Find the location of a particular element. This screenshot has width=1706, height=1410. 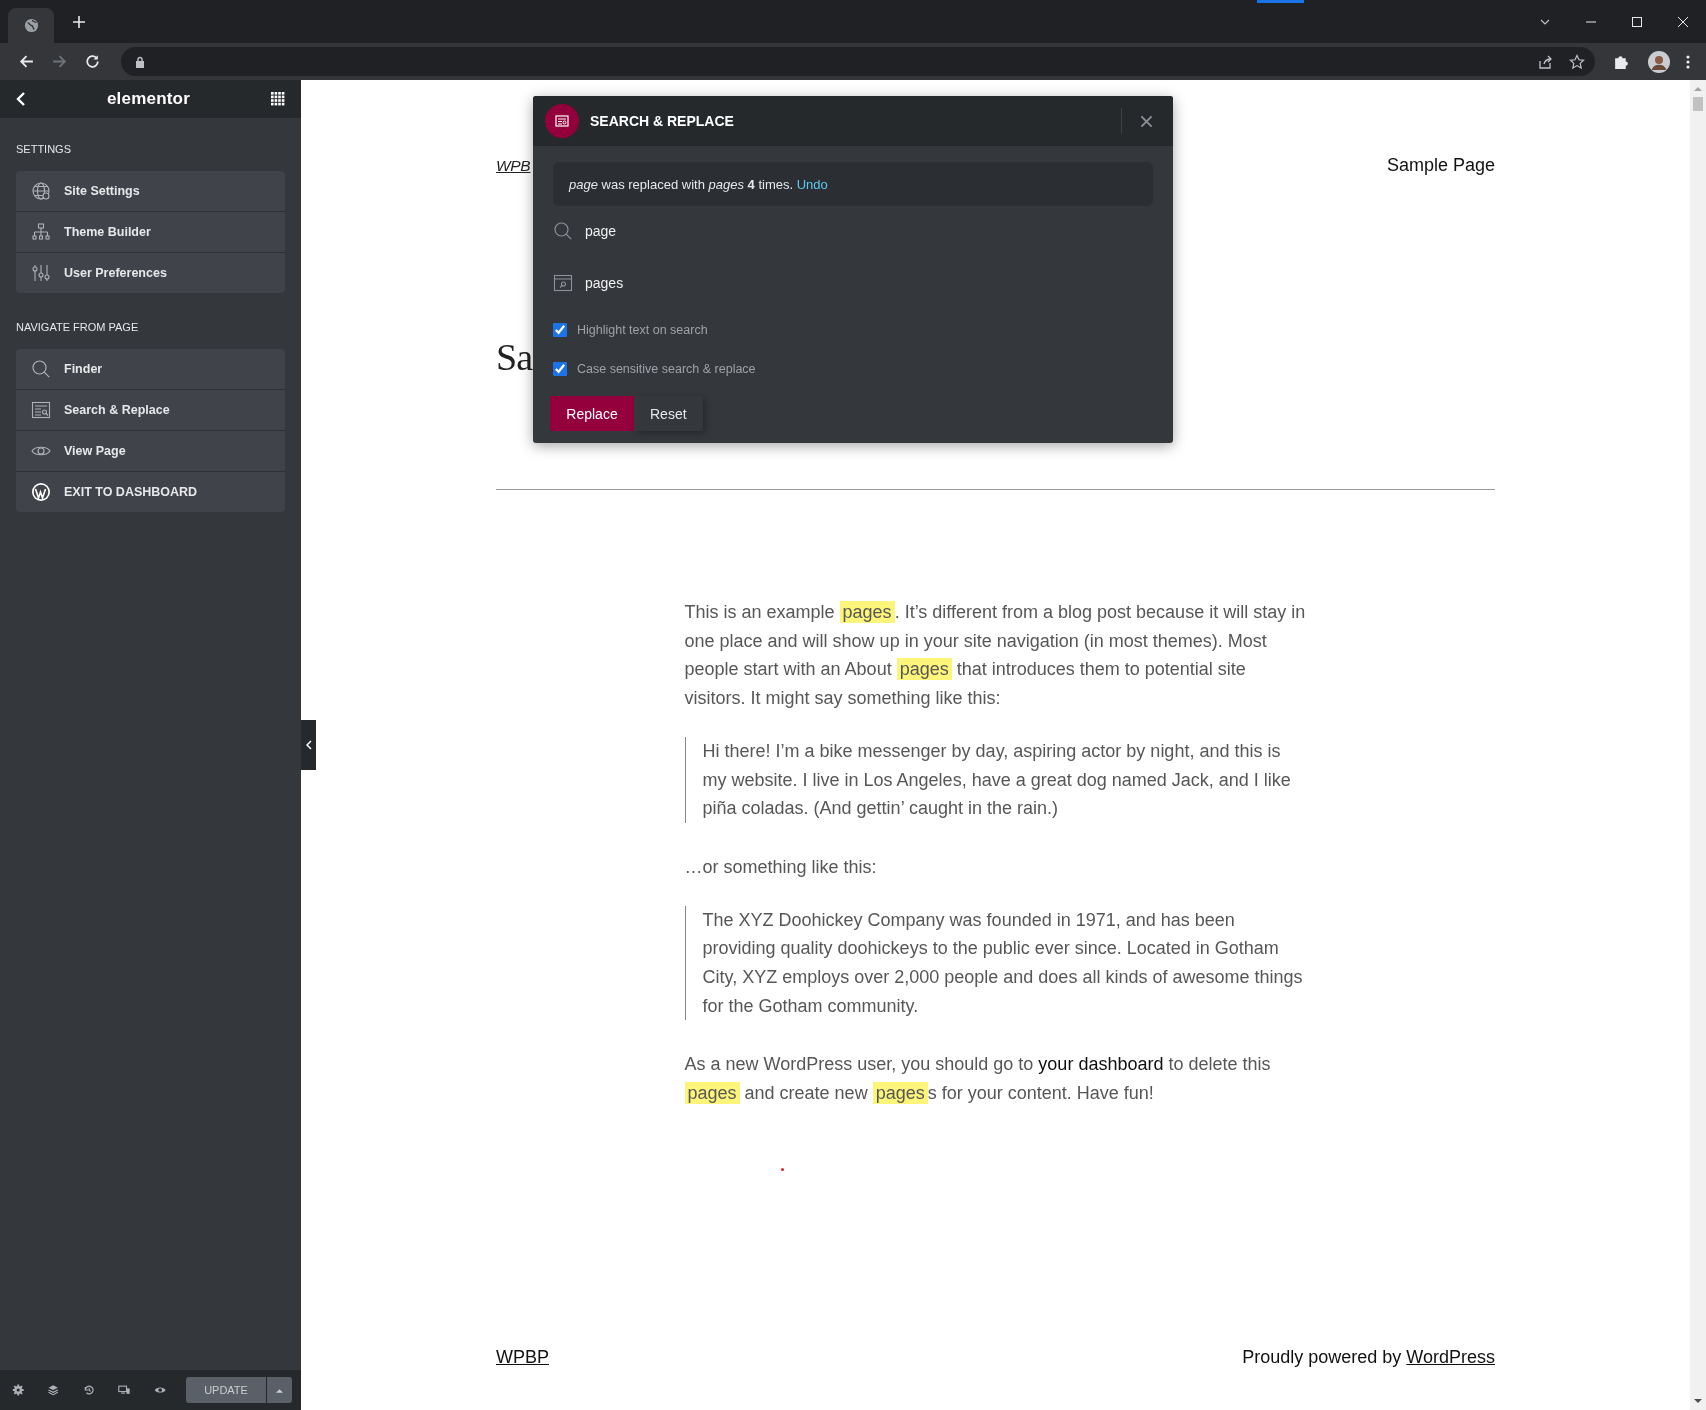

reload-icon is located at coordinates (92, 61).